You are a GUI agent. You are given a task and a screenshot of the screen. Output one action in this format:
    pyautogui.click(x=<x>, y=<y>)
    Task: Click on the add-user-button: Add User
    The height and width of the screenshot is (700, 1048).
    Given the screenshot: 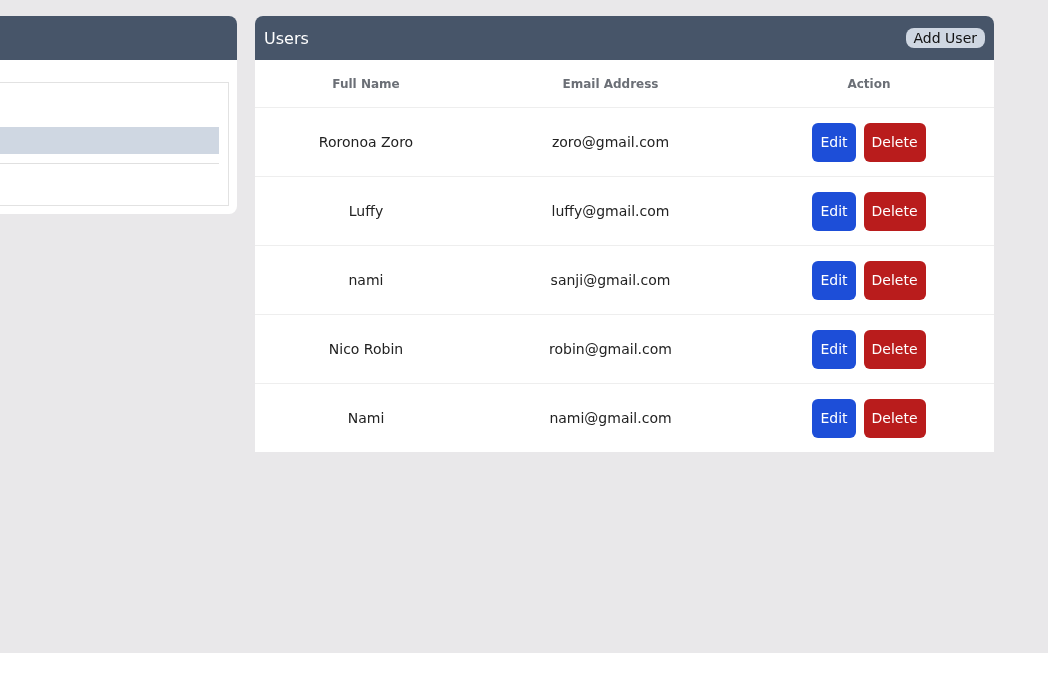 What is the action you would take?
    pyautogui.click(x=945, y=38)
    